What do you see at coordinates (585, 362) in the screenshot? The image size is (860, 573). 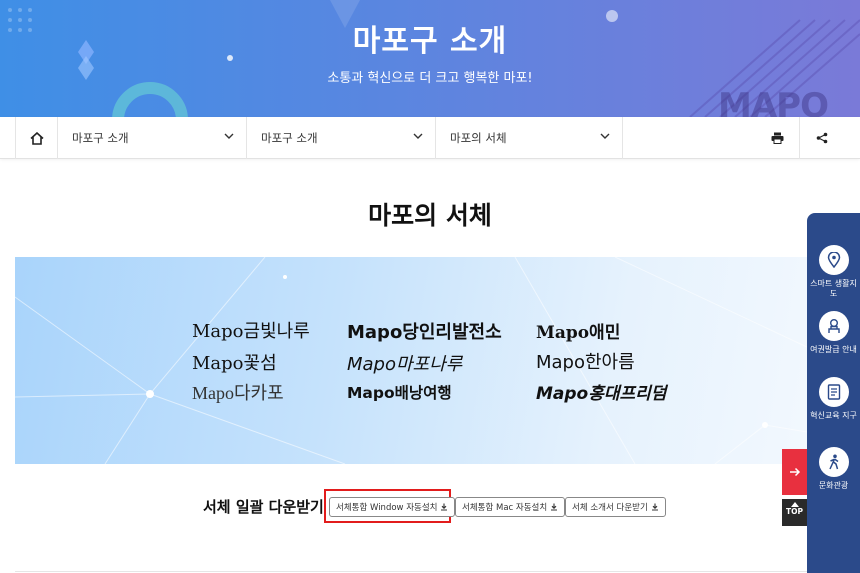 I see `font-sample: Mapo한아름` at bounding box center [585, 362].